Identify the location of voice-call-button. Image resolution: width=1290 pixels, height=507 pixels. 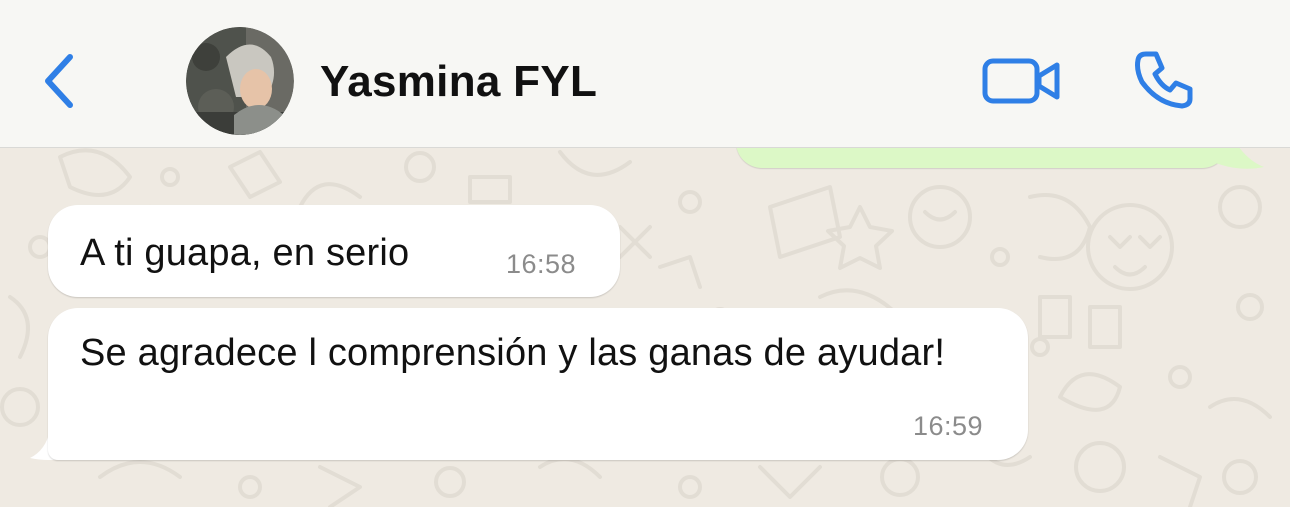
(1164, 80).